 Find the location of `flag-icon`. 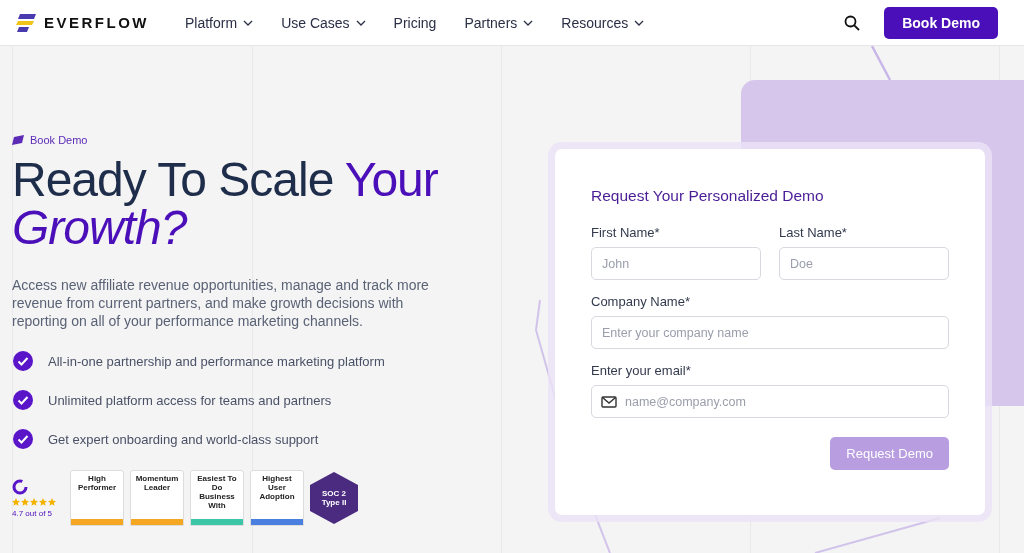

flag-icon is located at coordinates (18, 140).